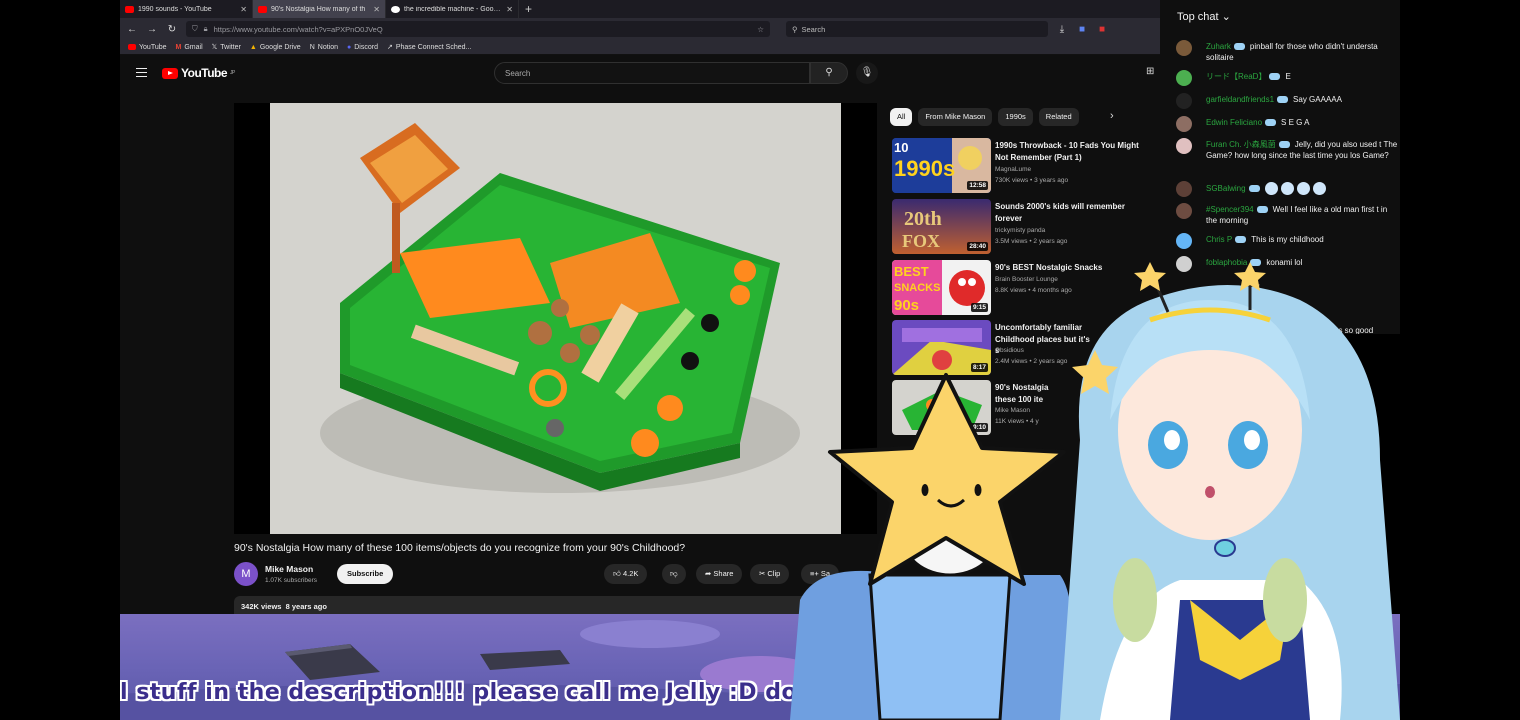 The image size is (1520, 720). Describe the element at coordinates (141, 72) in the screenshot. I see `menu-icon` at that location.